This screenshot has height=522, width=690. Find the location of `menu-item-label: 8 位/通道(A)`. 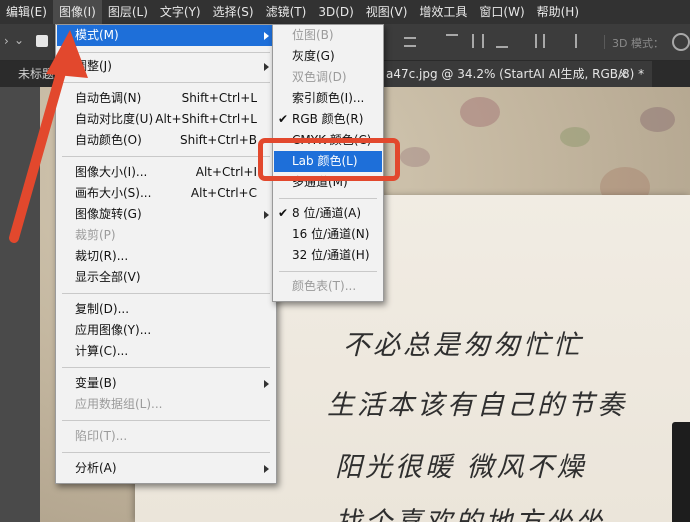

menu-item-label: 8 位/通道(A) is located at coordinates (327, 213).